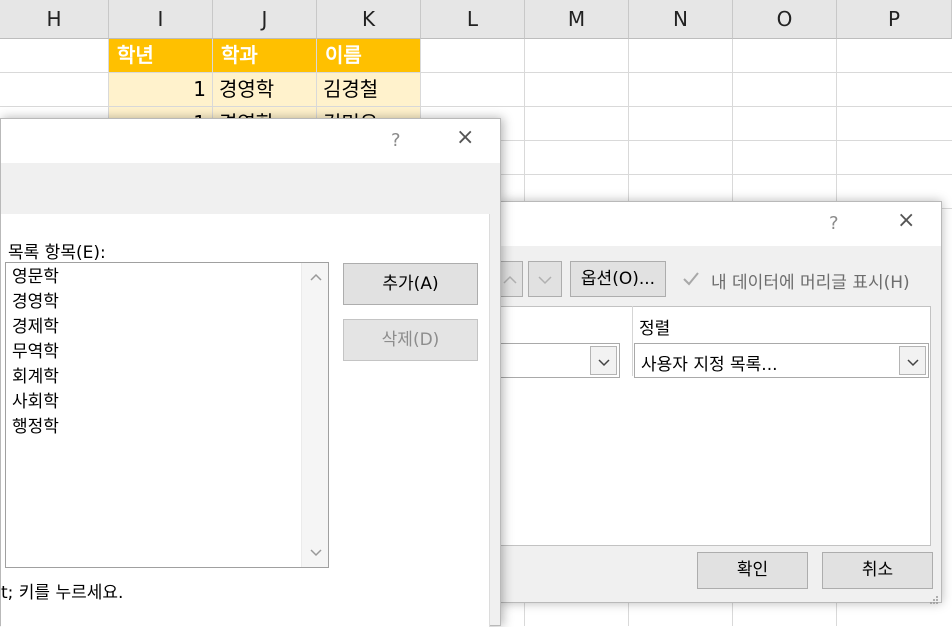  I want to click on delete-button: 삭제(D), so click(410, 340).